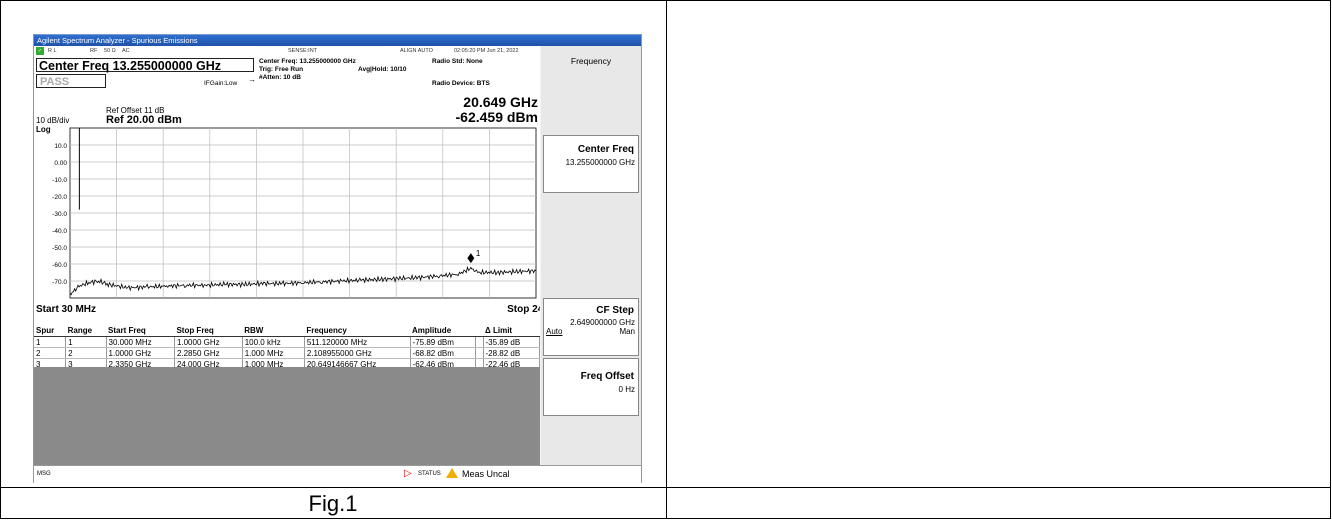  What do you see at coordinates (337, 474) in the screenshot?
I see `message-bar: MSG ▷ STATUS Meas Uncal` at bounding box center [337, 474].